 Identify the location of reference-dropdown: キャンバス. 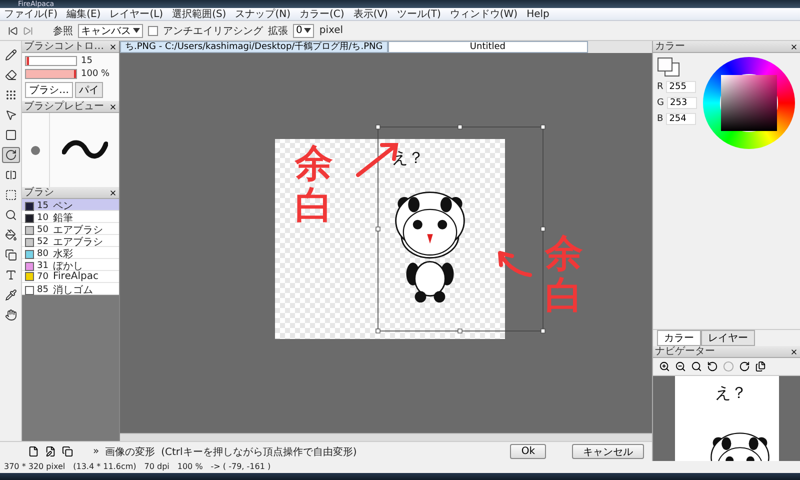
(110, 31).